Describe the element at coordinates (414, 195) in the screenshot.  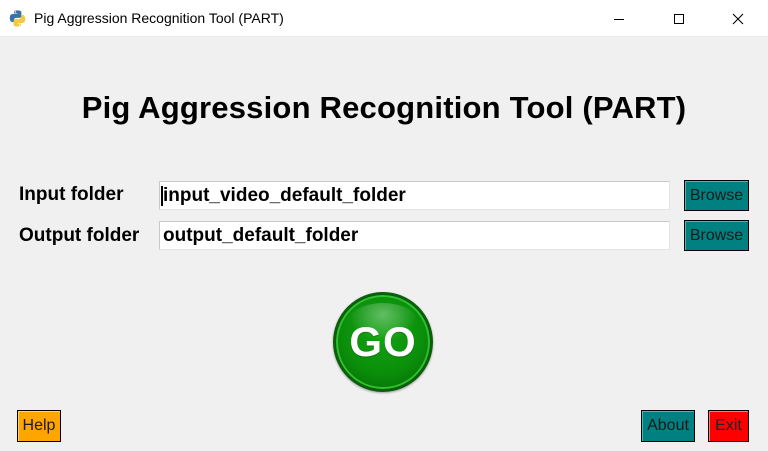
I see `input-folder-field` at that location.